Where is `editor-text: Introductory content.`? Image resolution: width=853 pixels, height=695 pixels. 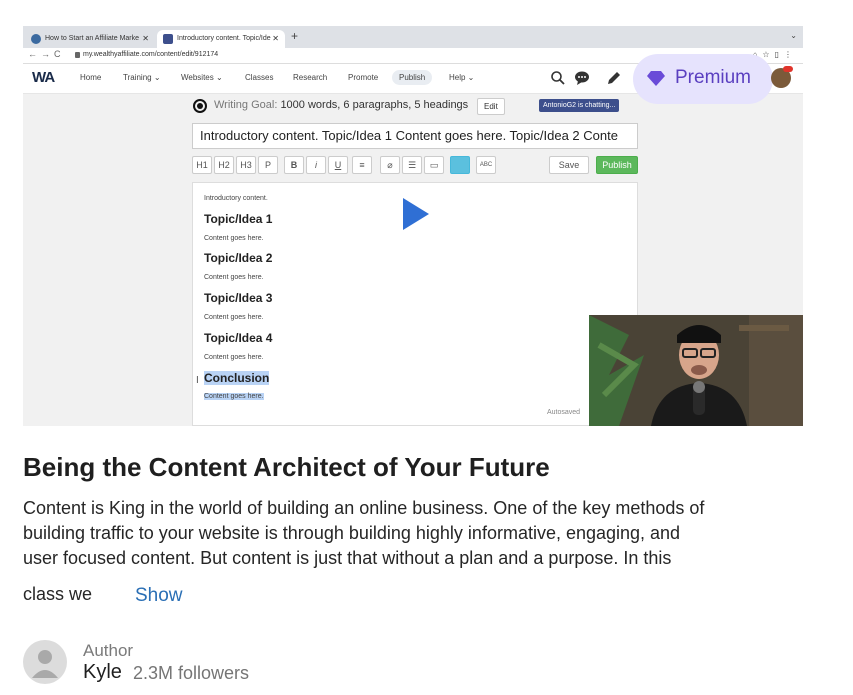
editor-text: Introductory content. is located at coordinates (236, 198).